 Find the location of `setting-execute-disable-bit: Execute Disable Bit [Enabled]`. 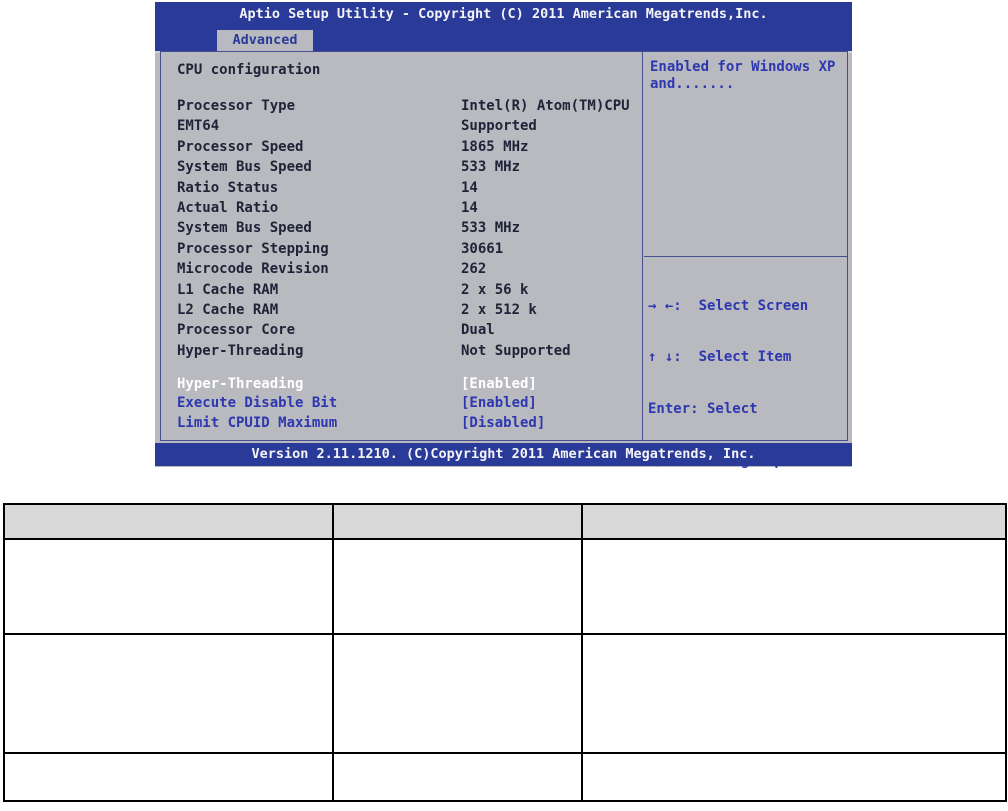

setting-execute-disable-bit: Execute Disable Bit [Enabled] is located at coordinates (401, 403).